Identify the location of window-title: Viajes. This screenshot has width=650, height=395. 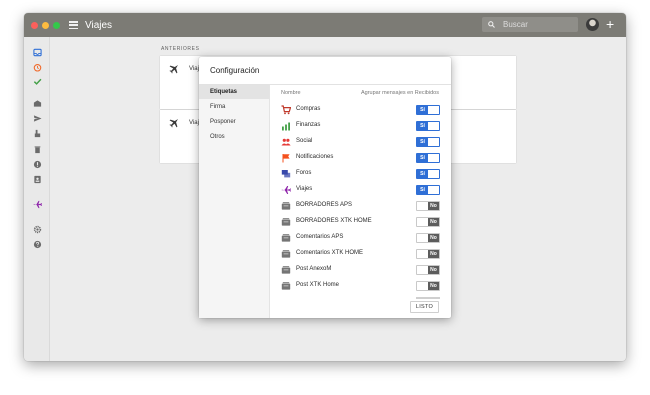
(99, 25).